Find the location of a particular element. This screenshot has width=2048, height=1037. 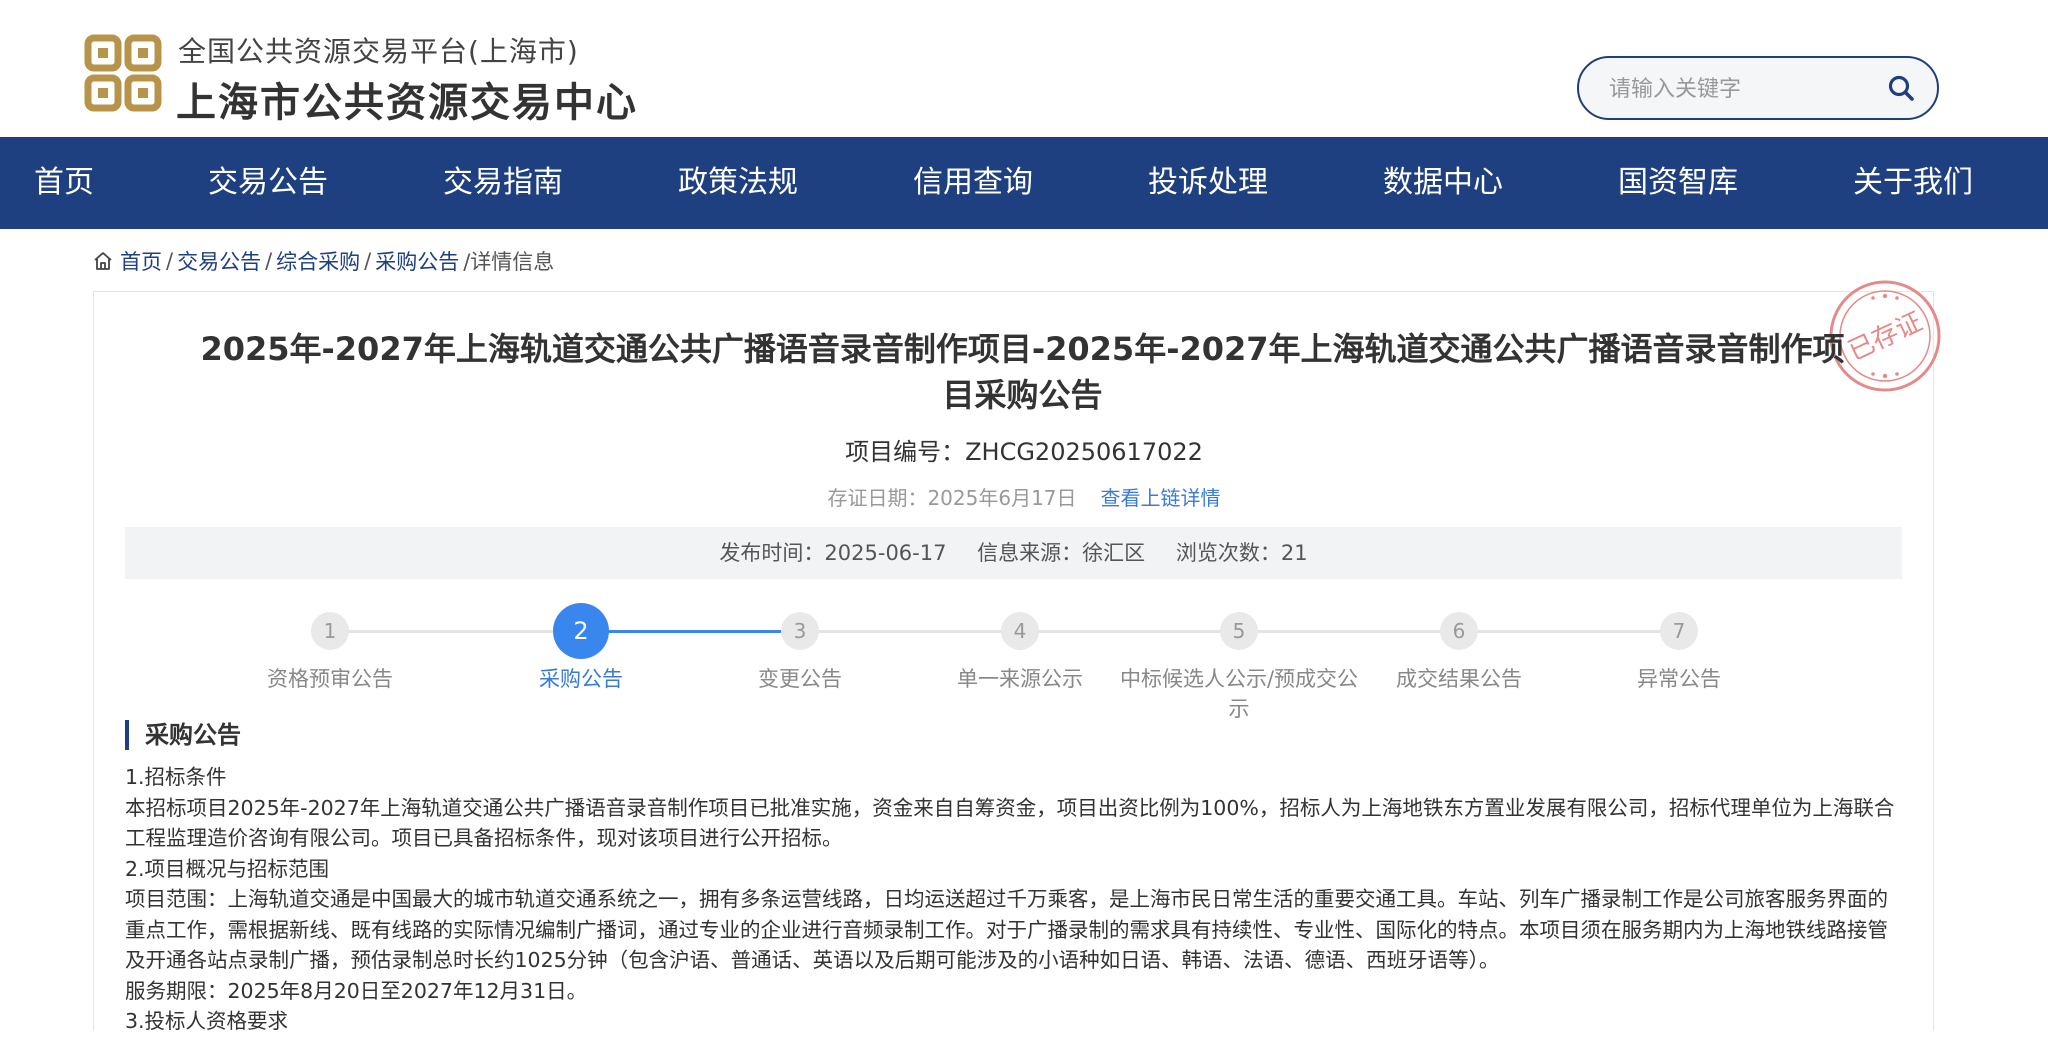

section-title: 采购公告 is located at coordinates (183, 735).